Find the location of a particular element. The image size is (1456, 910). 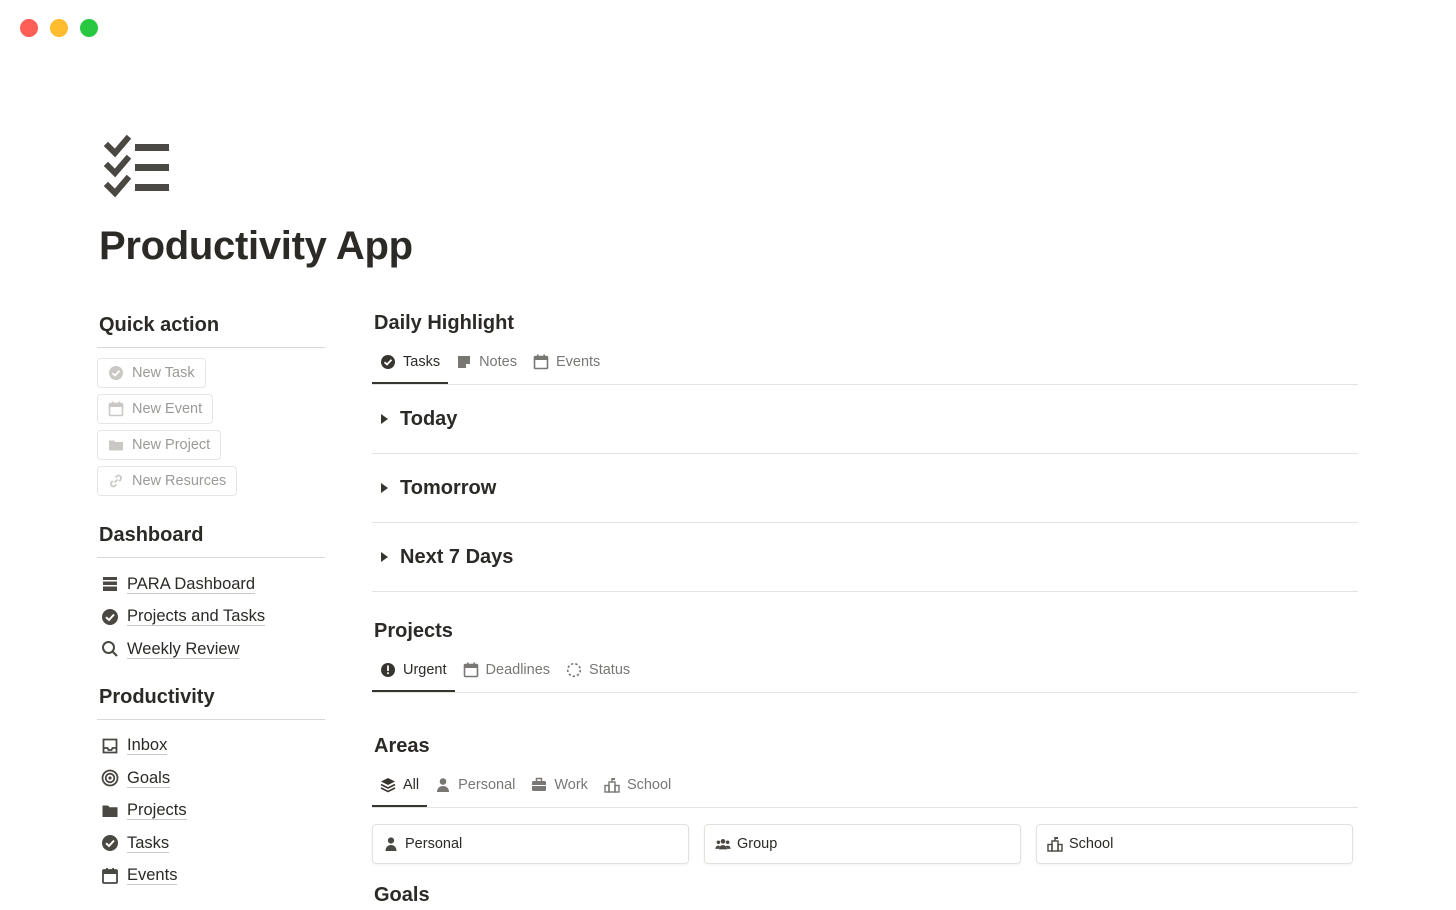

new-task-button: New Task is located at coordinates (151, 373).